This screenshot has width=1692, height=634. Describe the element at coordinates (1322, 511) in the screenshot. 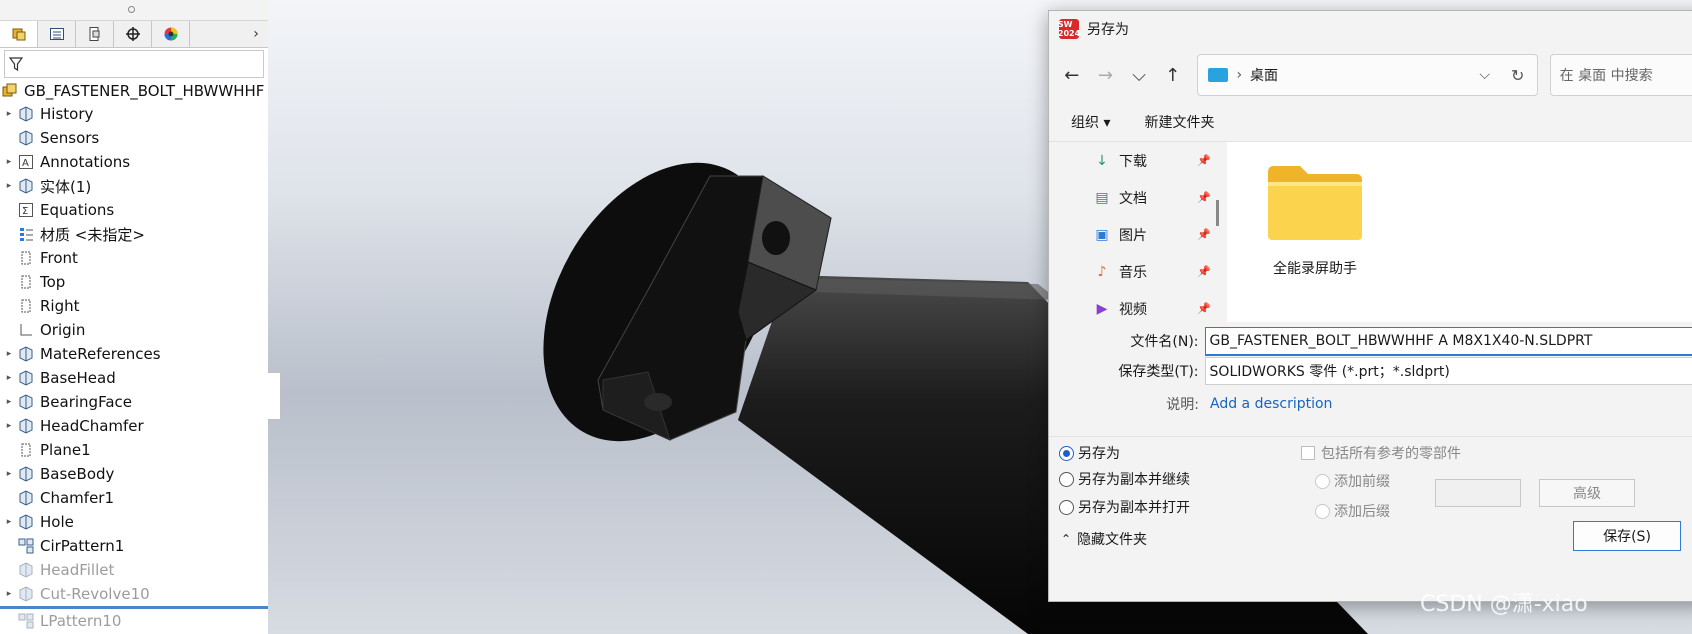

I see `radio-indicator` at that location.